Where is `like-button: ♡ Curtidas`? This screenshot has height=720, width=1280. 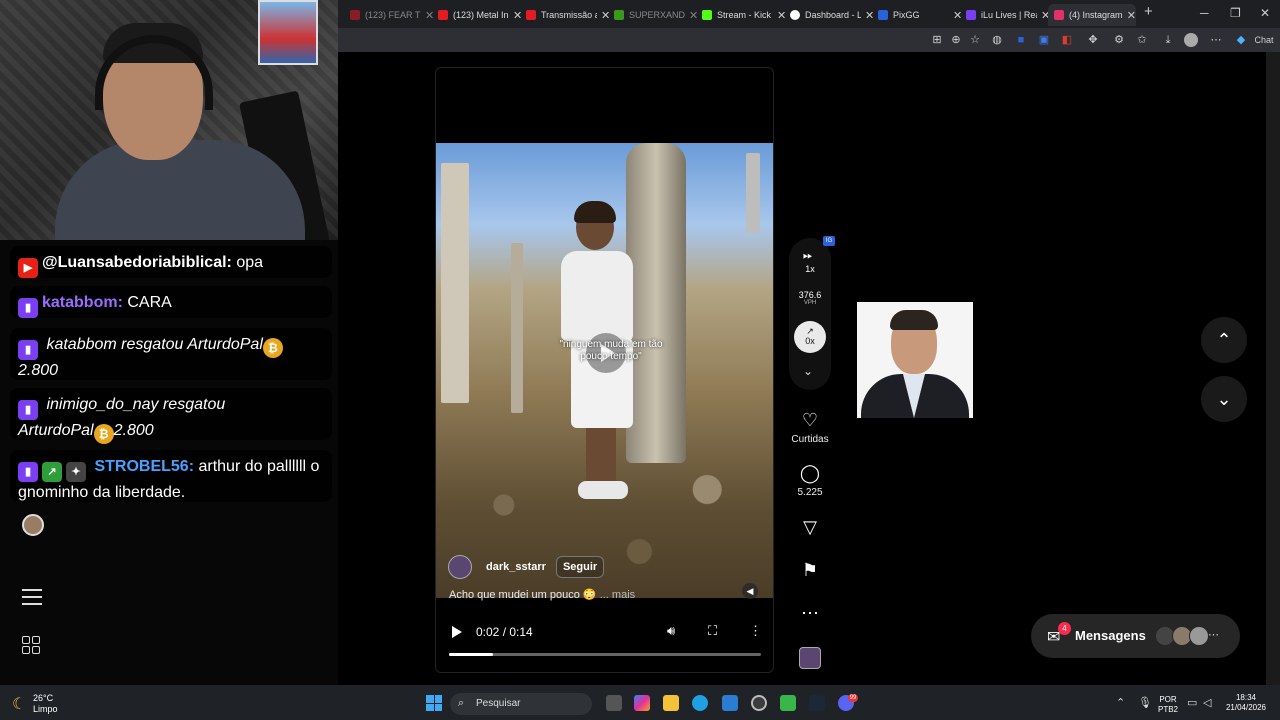 like-button: ♡ Curtidas is located at coordinates (810, 427).